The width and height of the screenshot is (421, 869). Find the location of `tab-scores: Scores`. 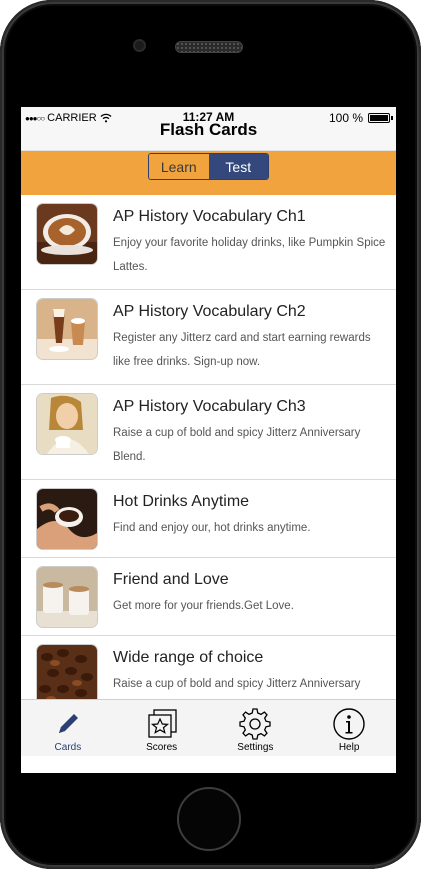

tab-scores: Scores is located at coordinates (162, 728).